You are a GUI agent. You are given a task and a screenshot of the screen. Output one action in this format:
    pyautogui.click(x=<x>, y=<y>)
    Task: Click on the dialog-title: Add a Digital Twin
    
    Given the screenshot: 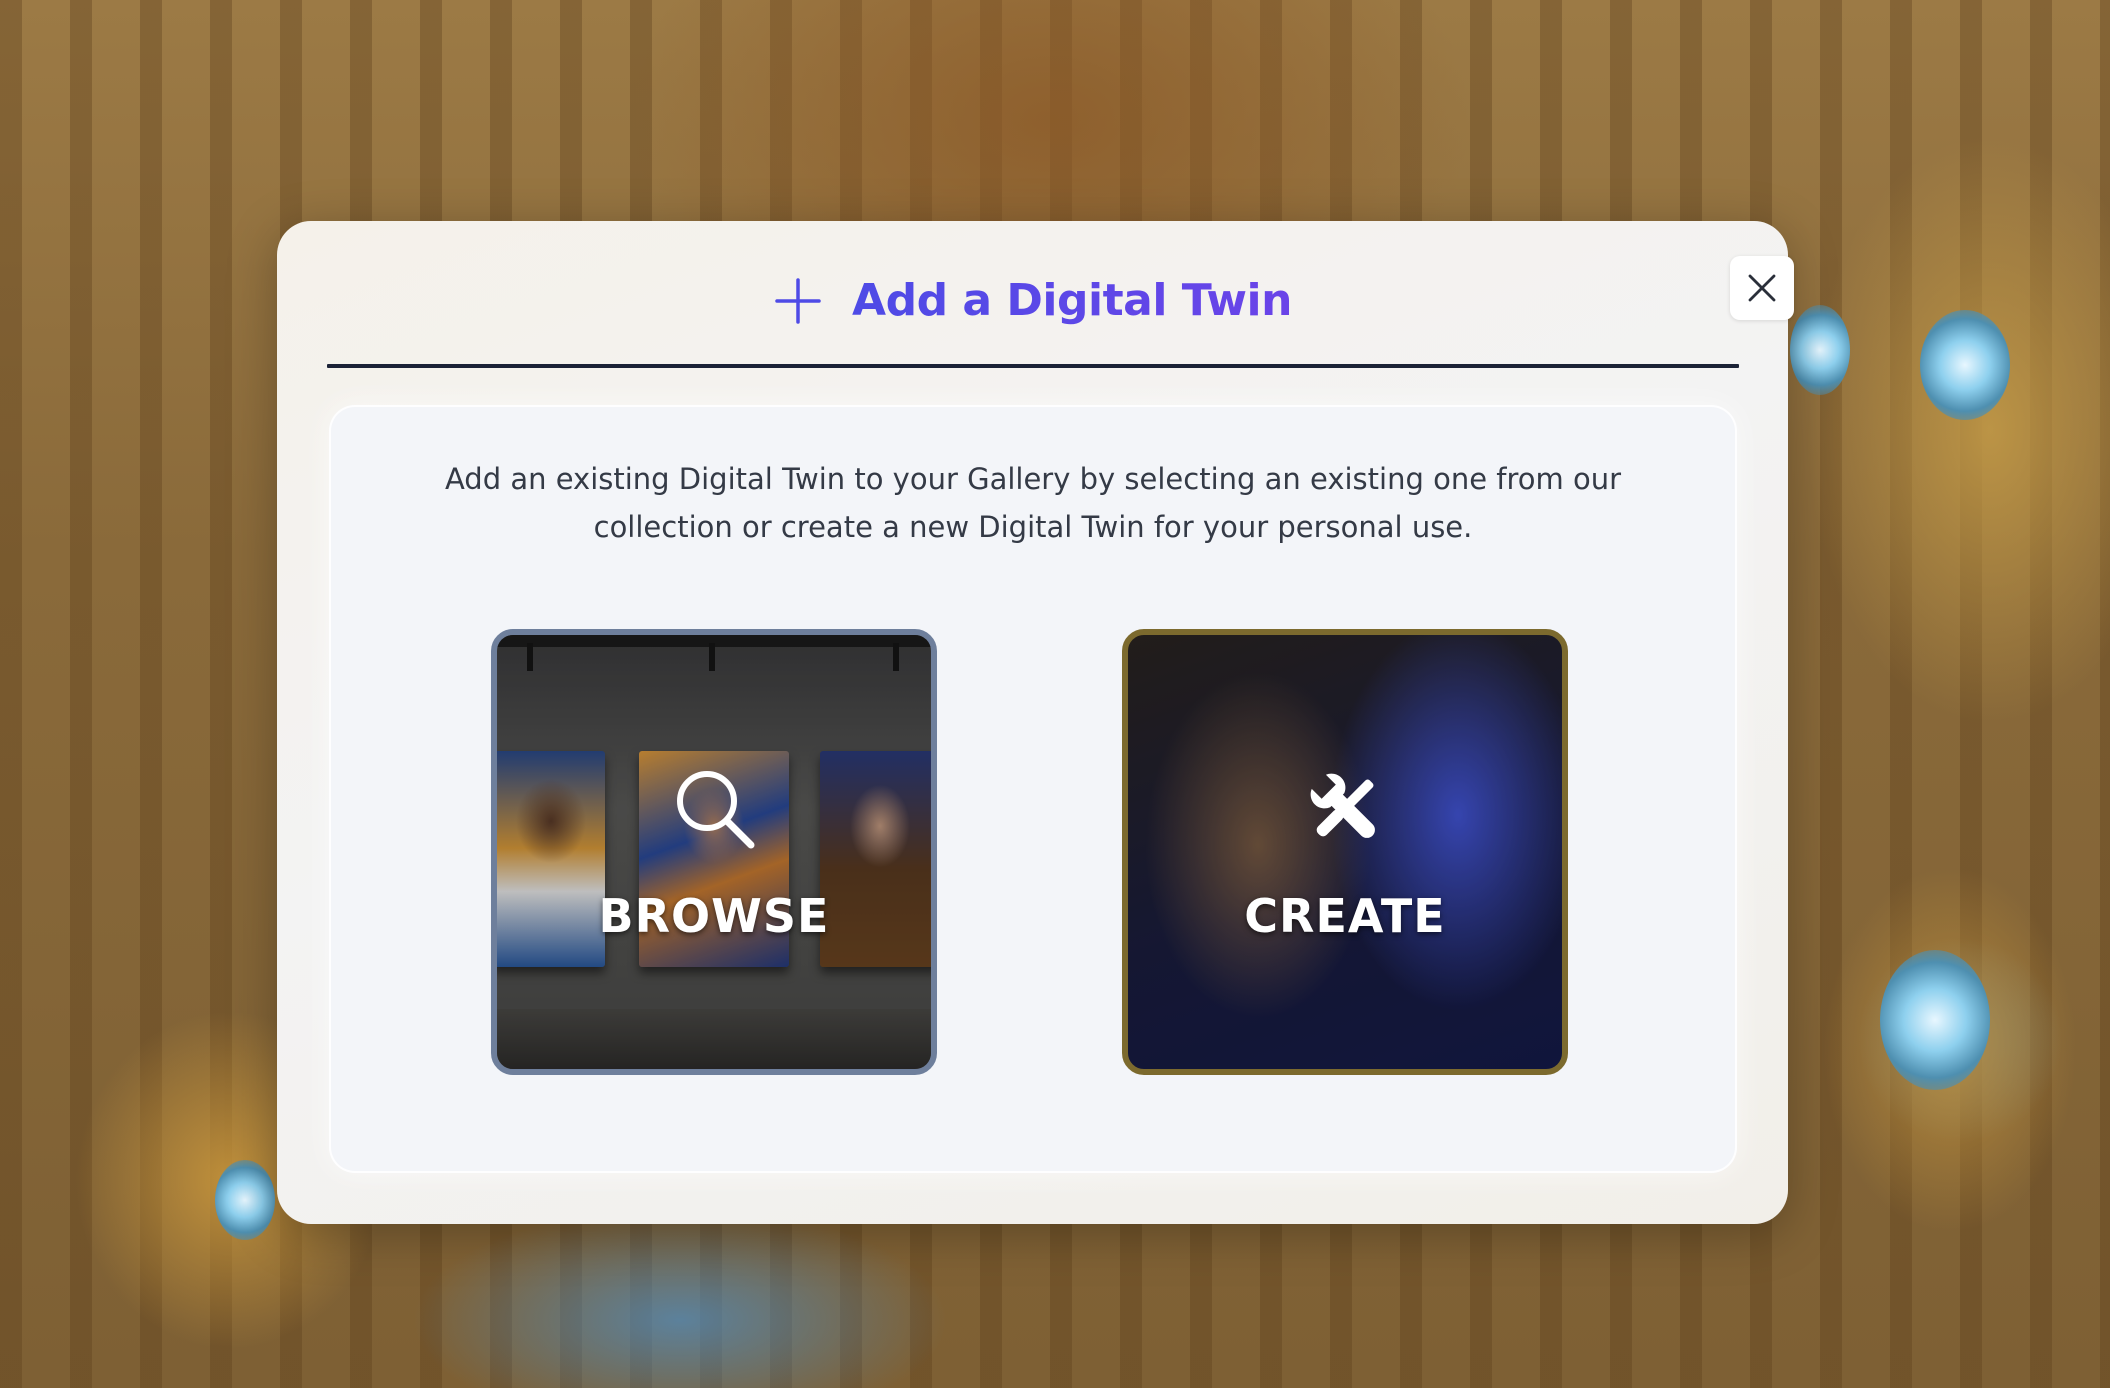 What is the action you would take?
    pyautogui.click(x=1072, y=300)
    